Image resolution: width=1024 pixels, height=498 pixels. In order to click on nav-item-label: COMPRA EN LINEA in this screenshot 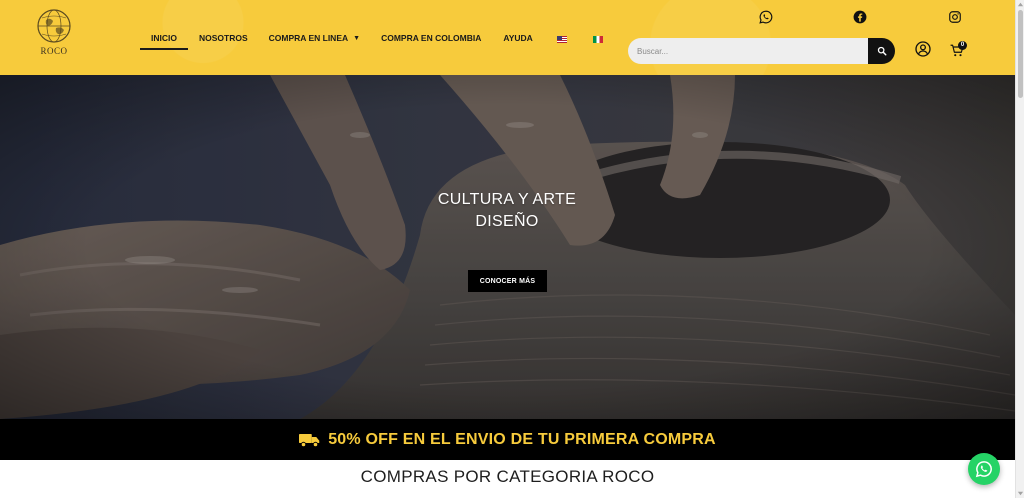, I will do `click(308, 38)`.